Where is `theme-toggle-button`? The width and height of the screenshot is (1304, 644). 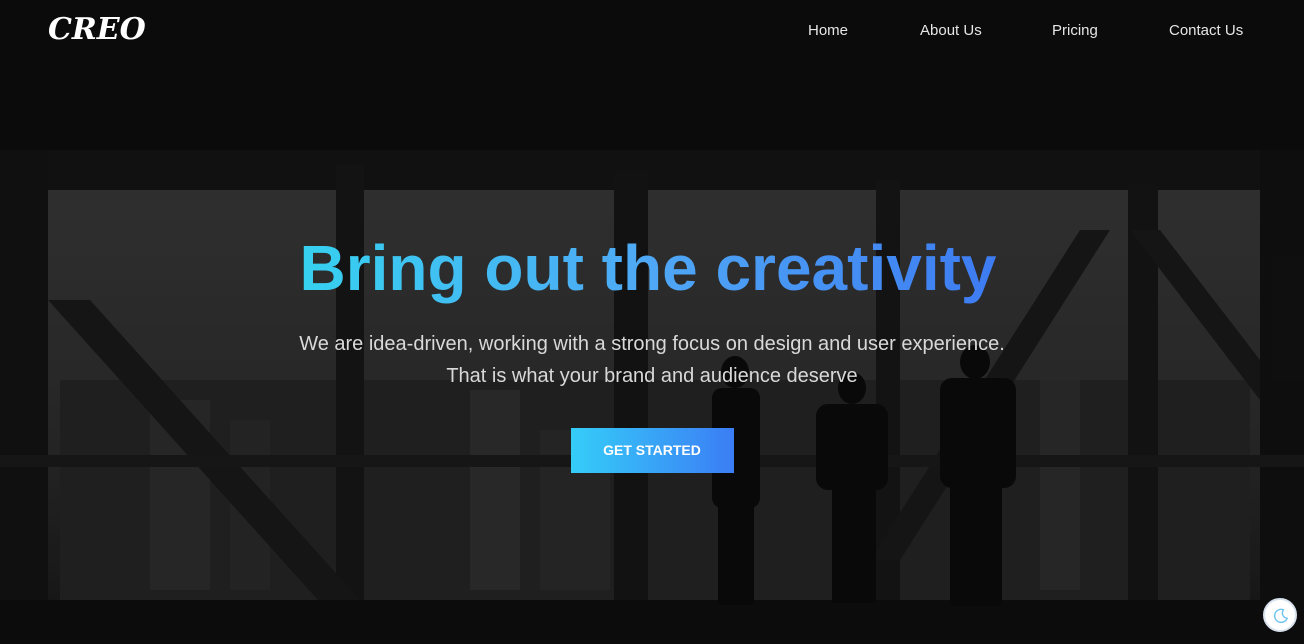 theme-toggle-button is located at coordinates (1280, 615).